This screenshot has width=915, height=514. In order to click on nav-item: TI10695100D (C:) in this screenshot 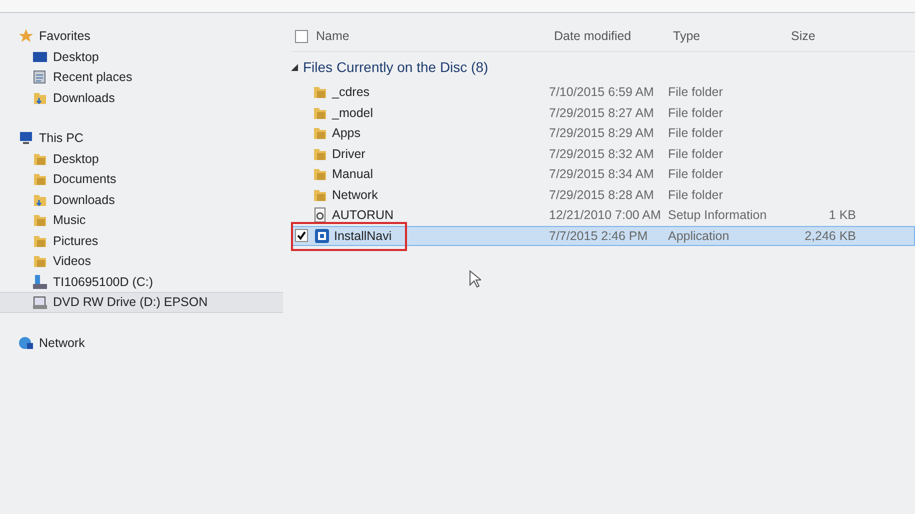, I will do `click(141, 282)`.